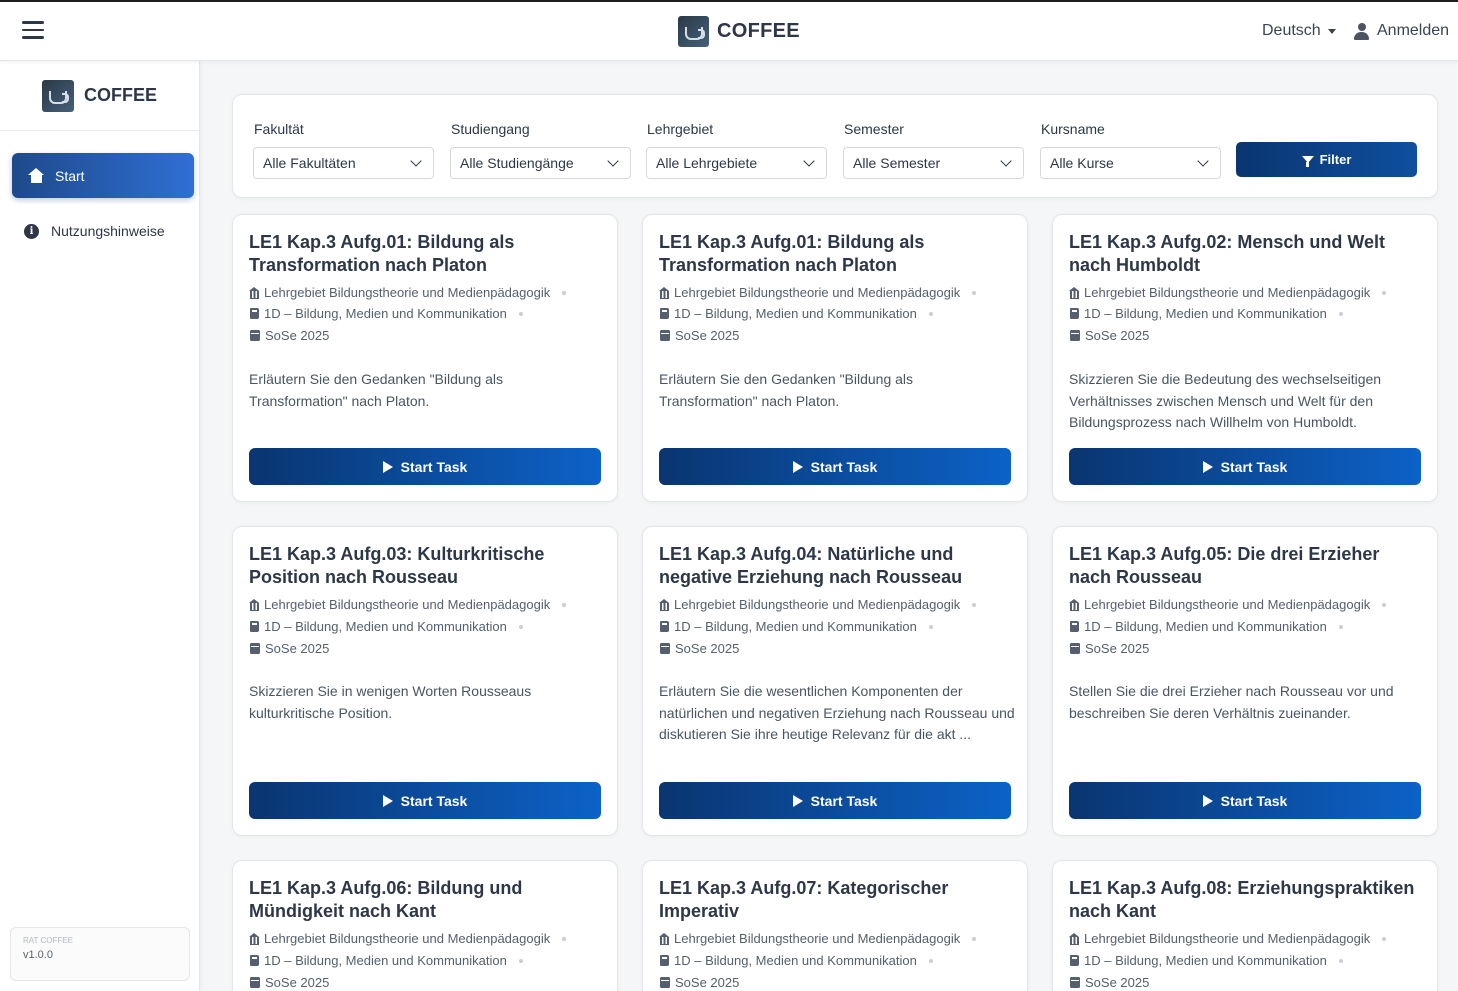  I want to click on sidebar-brand-title: COFFEE, so click(120, 95).